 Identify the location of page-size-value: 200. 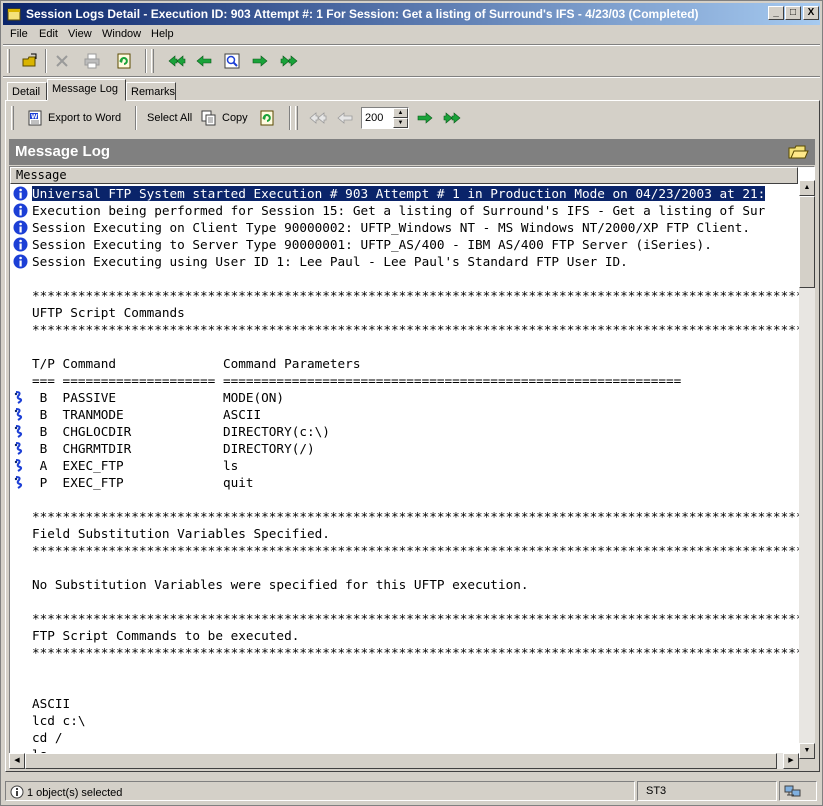
(374, 118).